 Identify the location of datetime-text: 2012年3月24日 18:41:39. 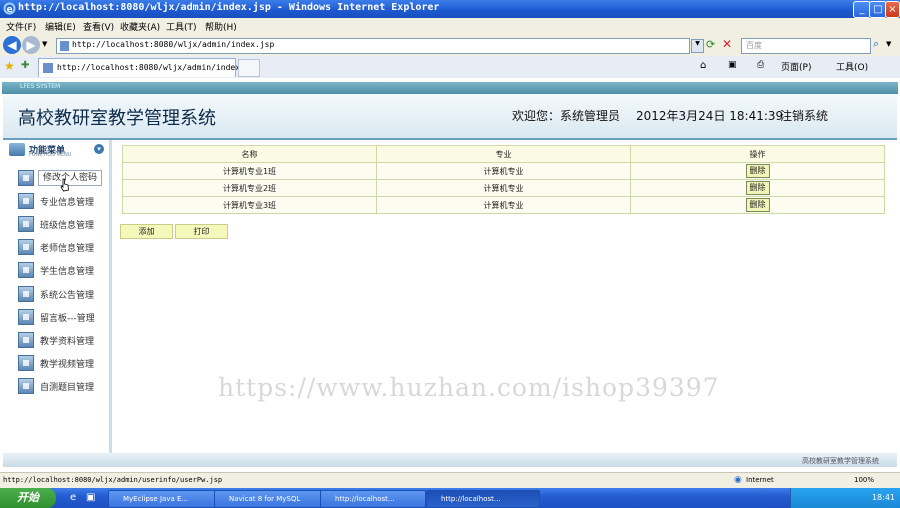
(710, 116).